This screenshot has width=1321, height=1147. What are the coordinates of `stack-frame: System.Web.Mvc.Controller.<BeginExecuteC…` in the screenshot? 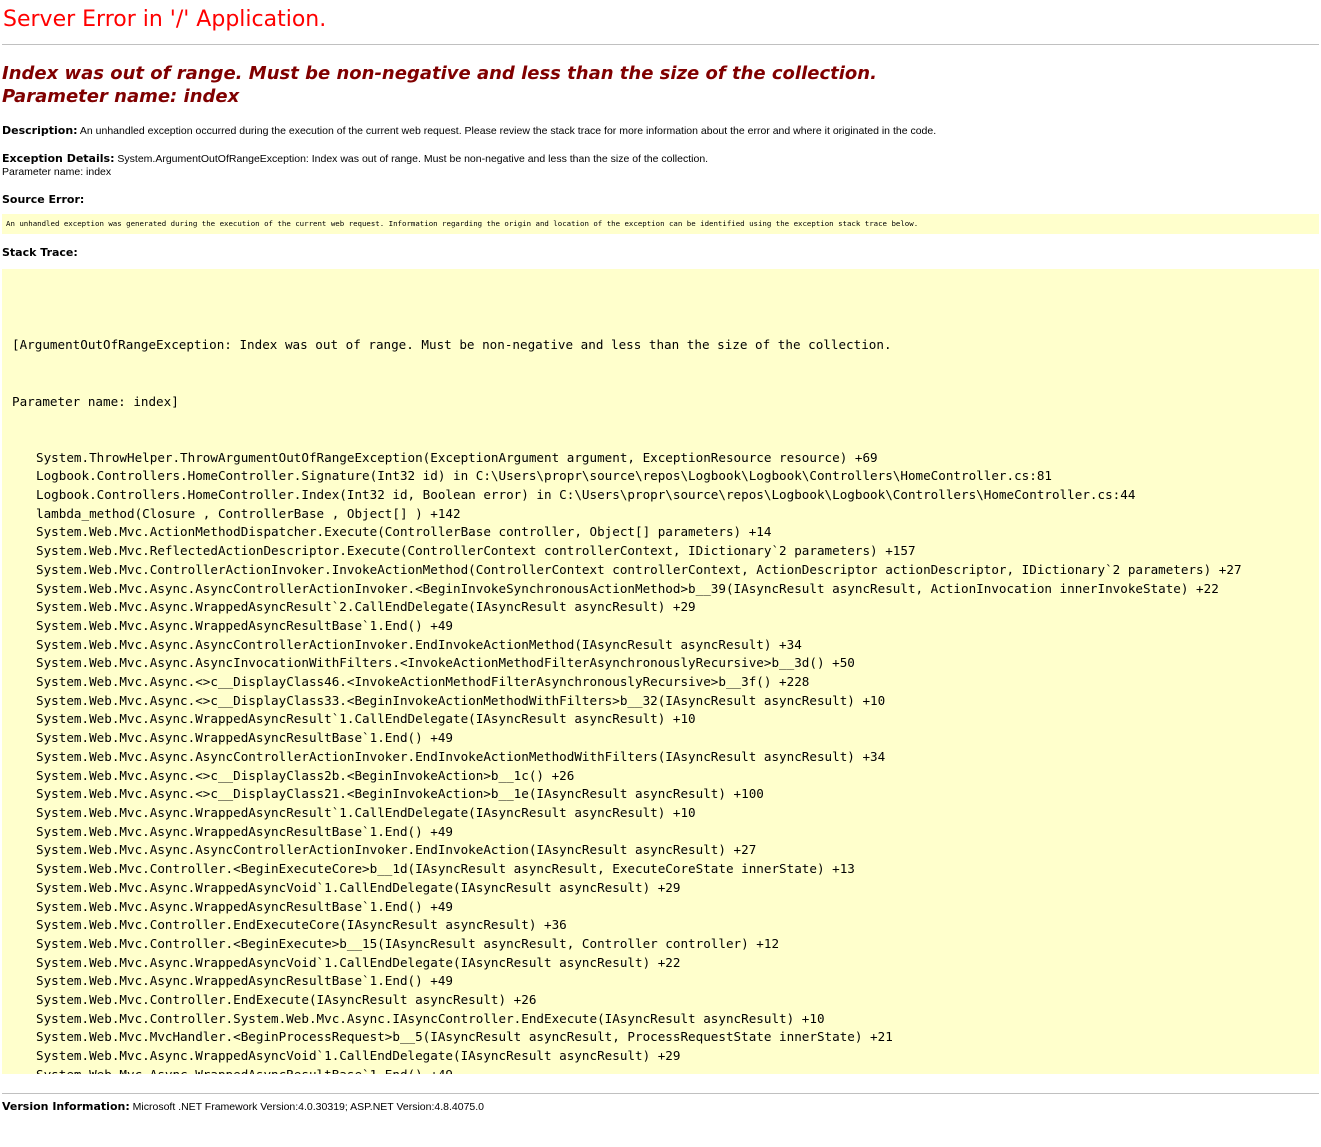 It's located at (445, 869).